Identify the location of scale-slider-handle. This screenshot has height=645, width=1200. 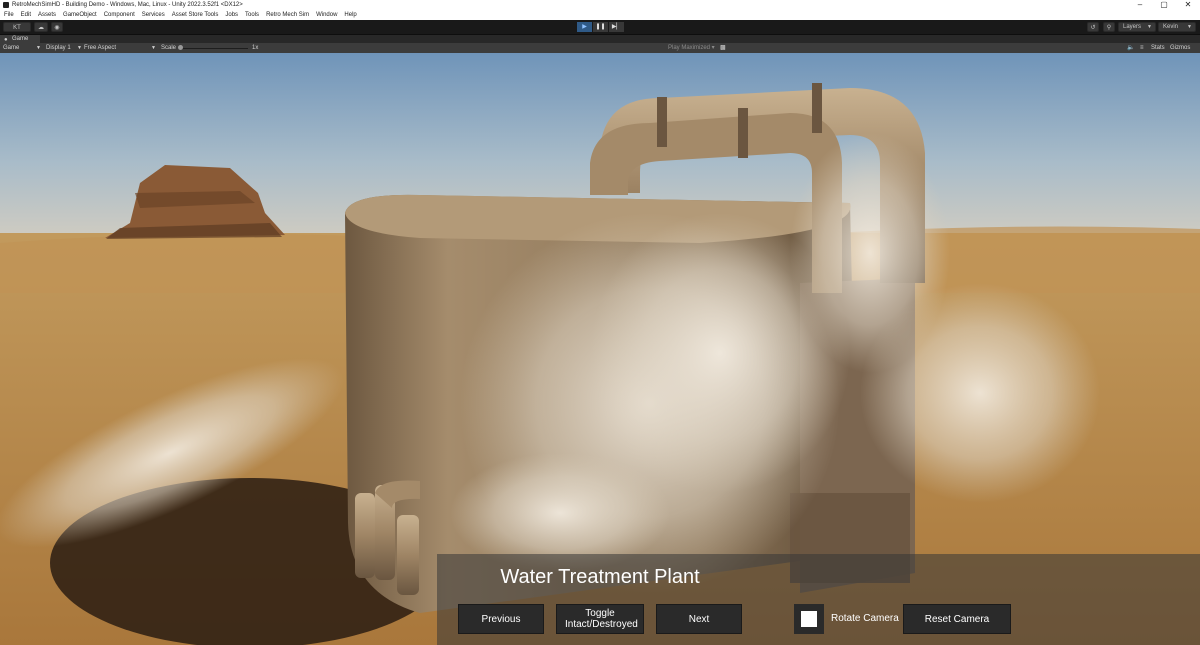
(180, 47).